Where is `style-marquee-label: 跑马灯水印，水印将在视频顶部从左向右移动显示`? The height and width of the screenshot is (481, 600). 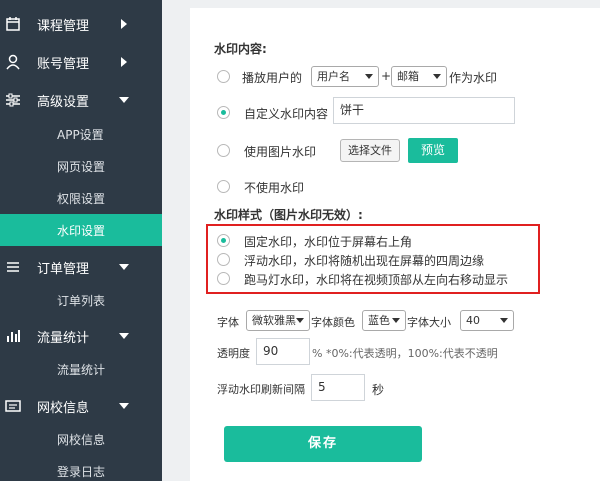 style-marquee-label: 跑马灯水印，水印将在视频顶部从左向右移动显示 is located at coordinates (376, 280).